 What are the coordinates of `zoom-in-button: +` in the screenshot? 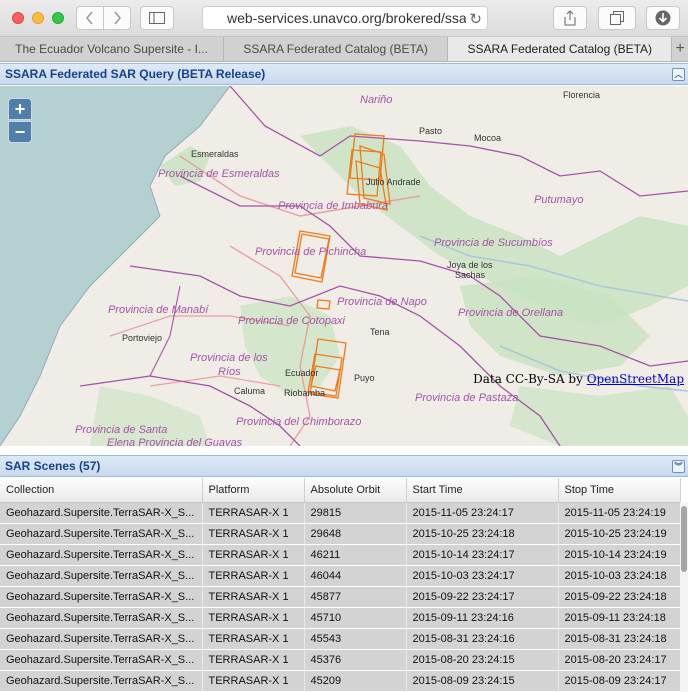 It's located at (20, 109).